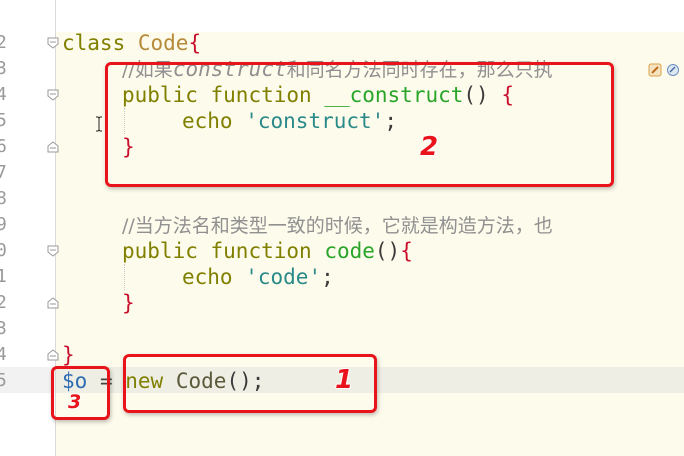 This screenshot has height=456, width=684. Describe the element at coordinates (349, 251) in the screenshot. I see `method-name: code` at that location.